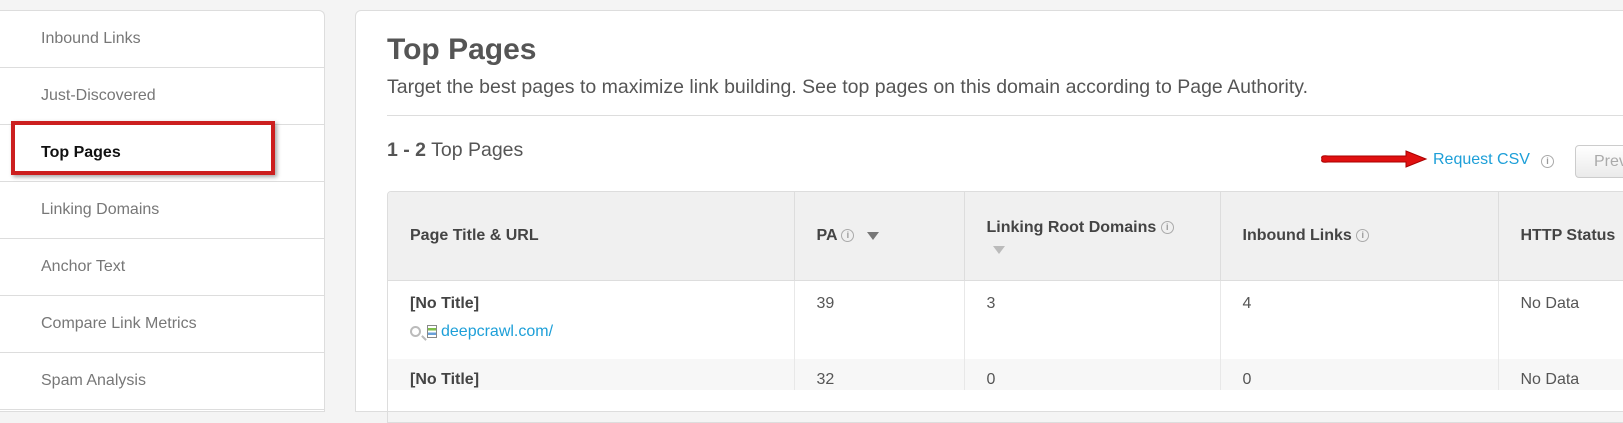 The image size is (1623, 423). I want to click on sidebar-item-compare-link-metrics: Compare Link Metrics, so click(162, 324).